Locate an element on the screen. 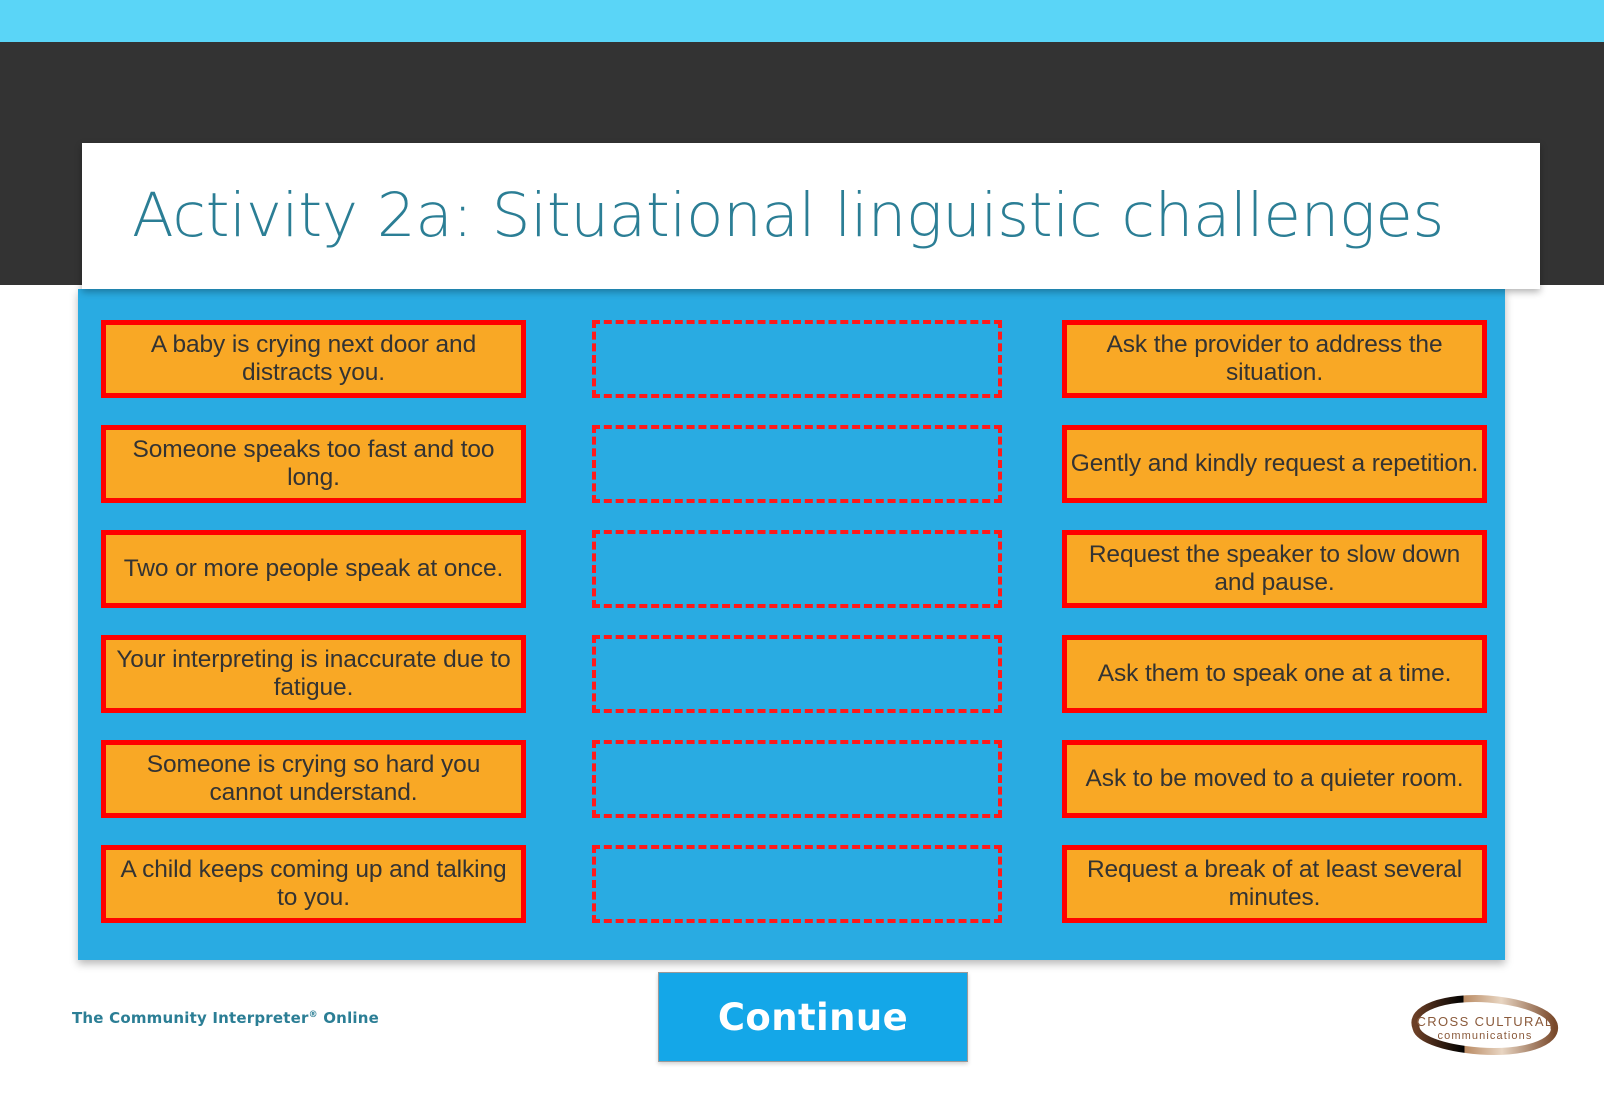 Image resolution: width=1604 pixels, height=1103 pixels. continue-button: Continue is located at coordinates (813, 1017).